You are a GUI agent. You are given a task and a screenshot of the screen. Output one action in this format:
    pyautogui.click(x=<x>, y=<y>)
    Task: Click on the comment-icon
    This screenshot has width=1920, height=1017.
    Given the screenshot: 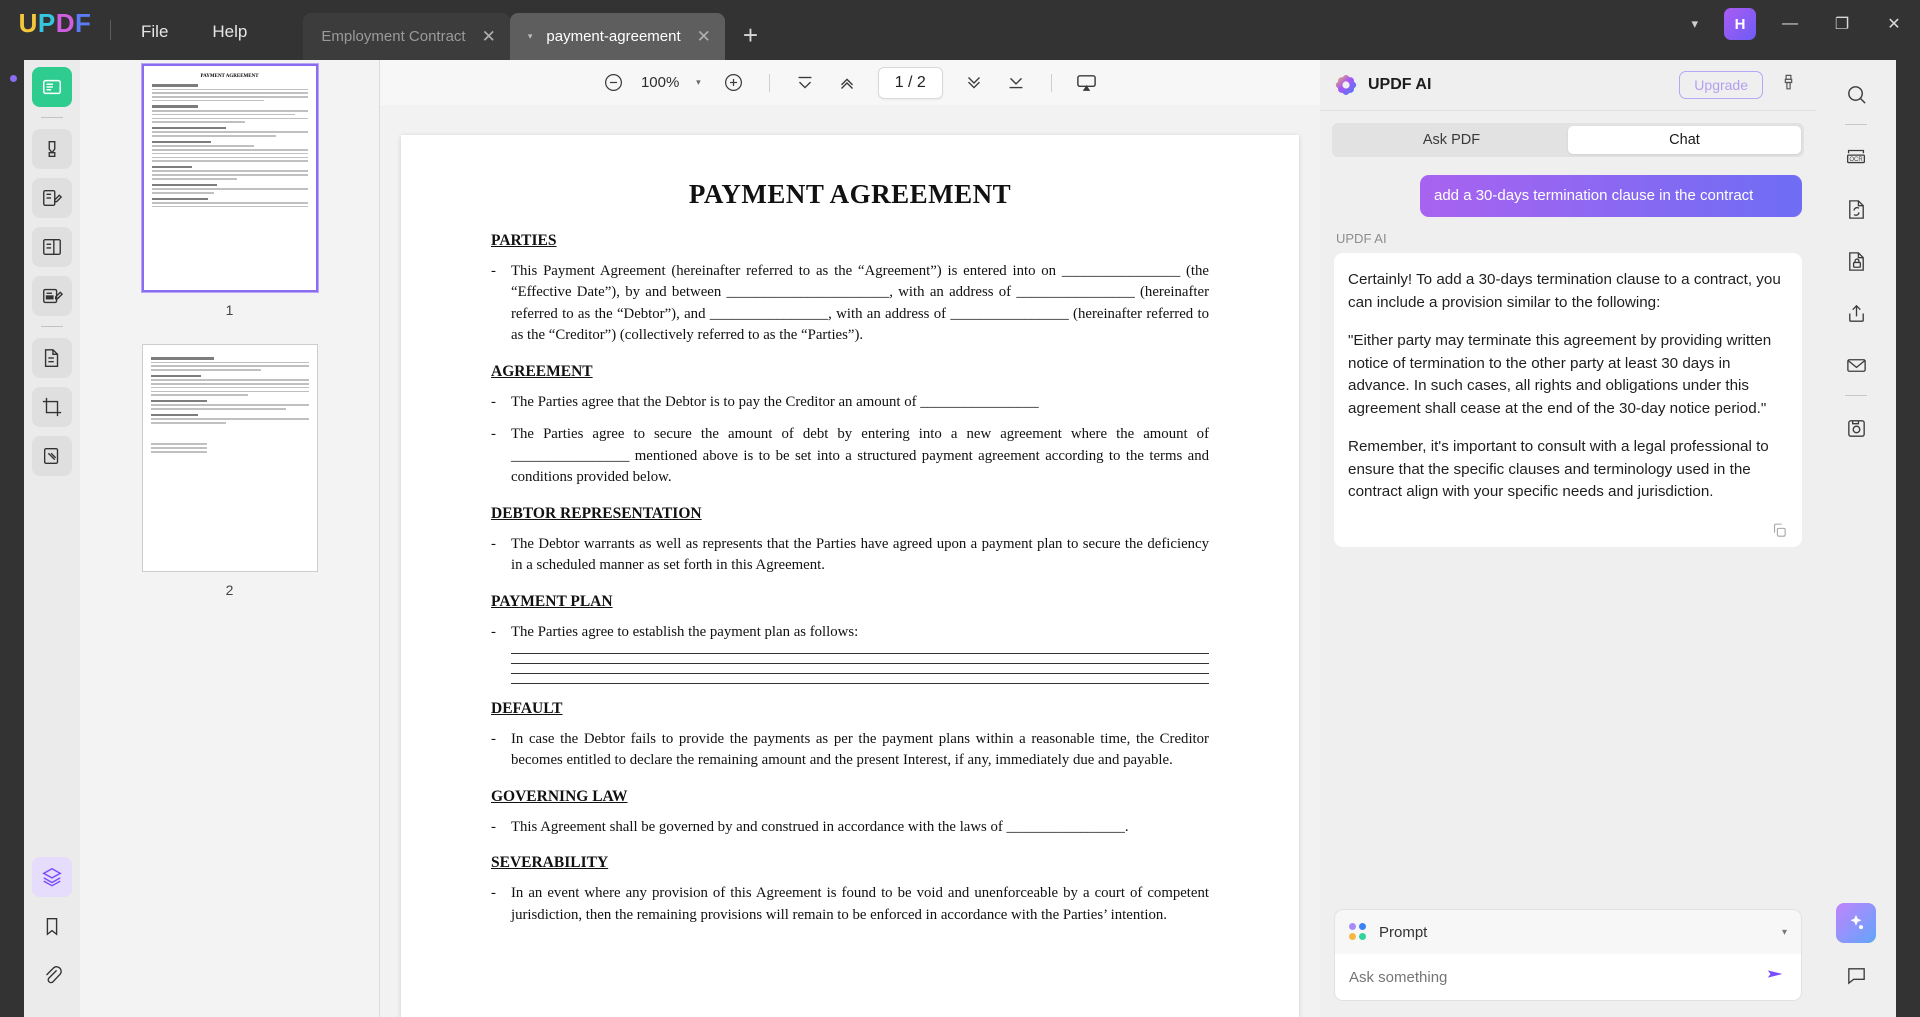 What is the action you would take?
    pyautogui.click(x=1856, y=975)
    